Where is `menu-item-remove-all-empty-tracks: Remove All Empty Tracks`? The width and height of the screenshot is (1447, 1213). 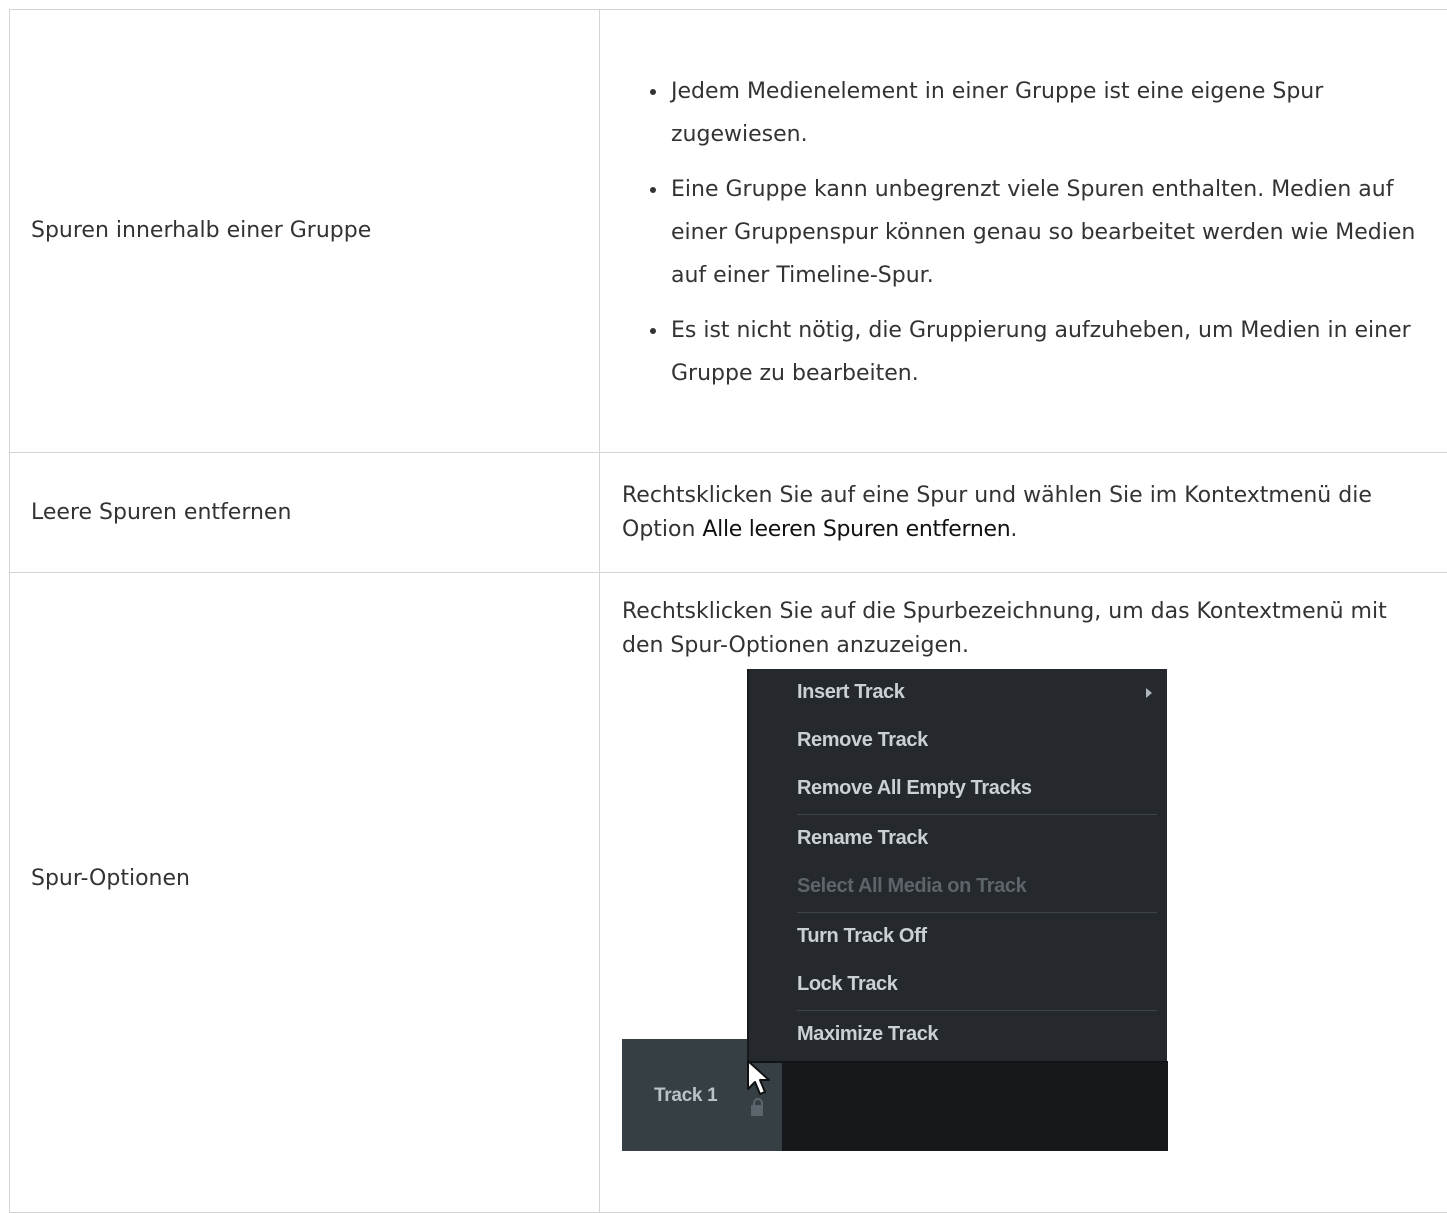
menu-item-remove-all-empty-tracks: Remove All Empty Tracks is located at coordinates (914, 788).